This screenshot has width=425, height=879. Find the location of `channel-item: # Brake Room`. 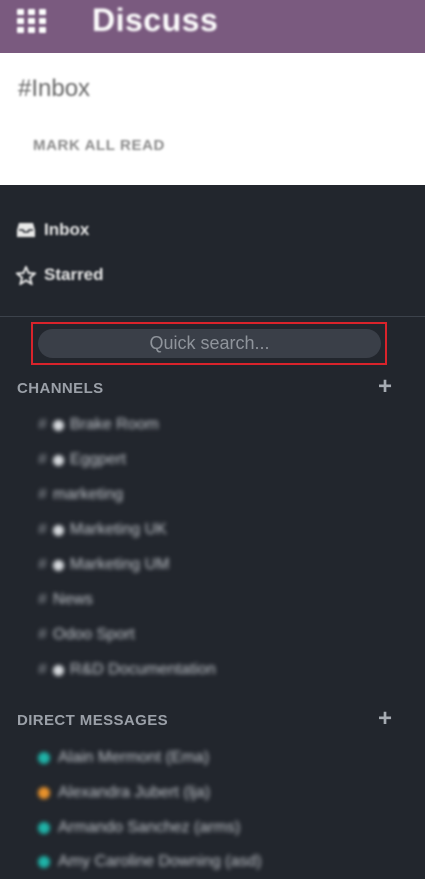

channel-item: # Brake Room is located at coordinates (98, 425).